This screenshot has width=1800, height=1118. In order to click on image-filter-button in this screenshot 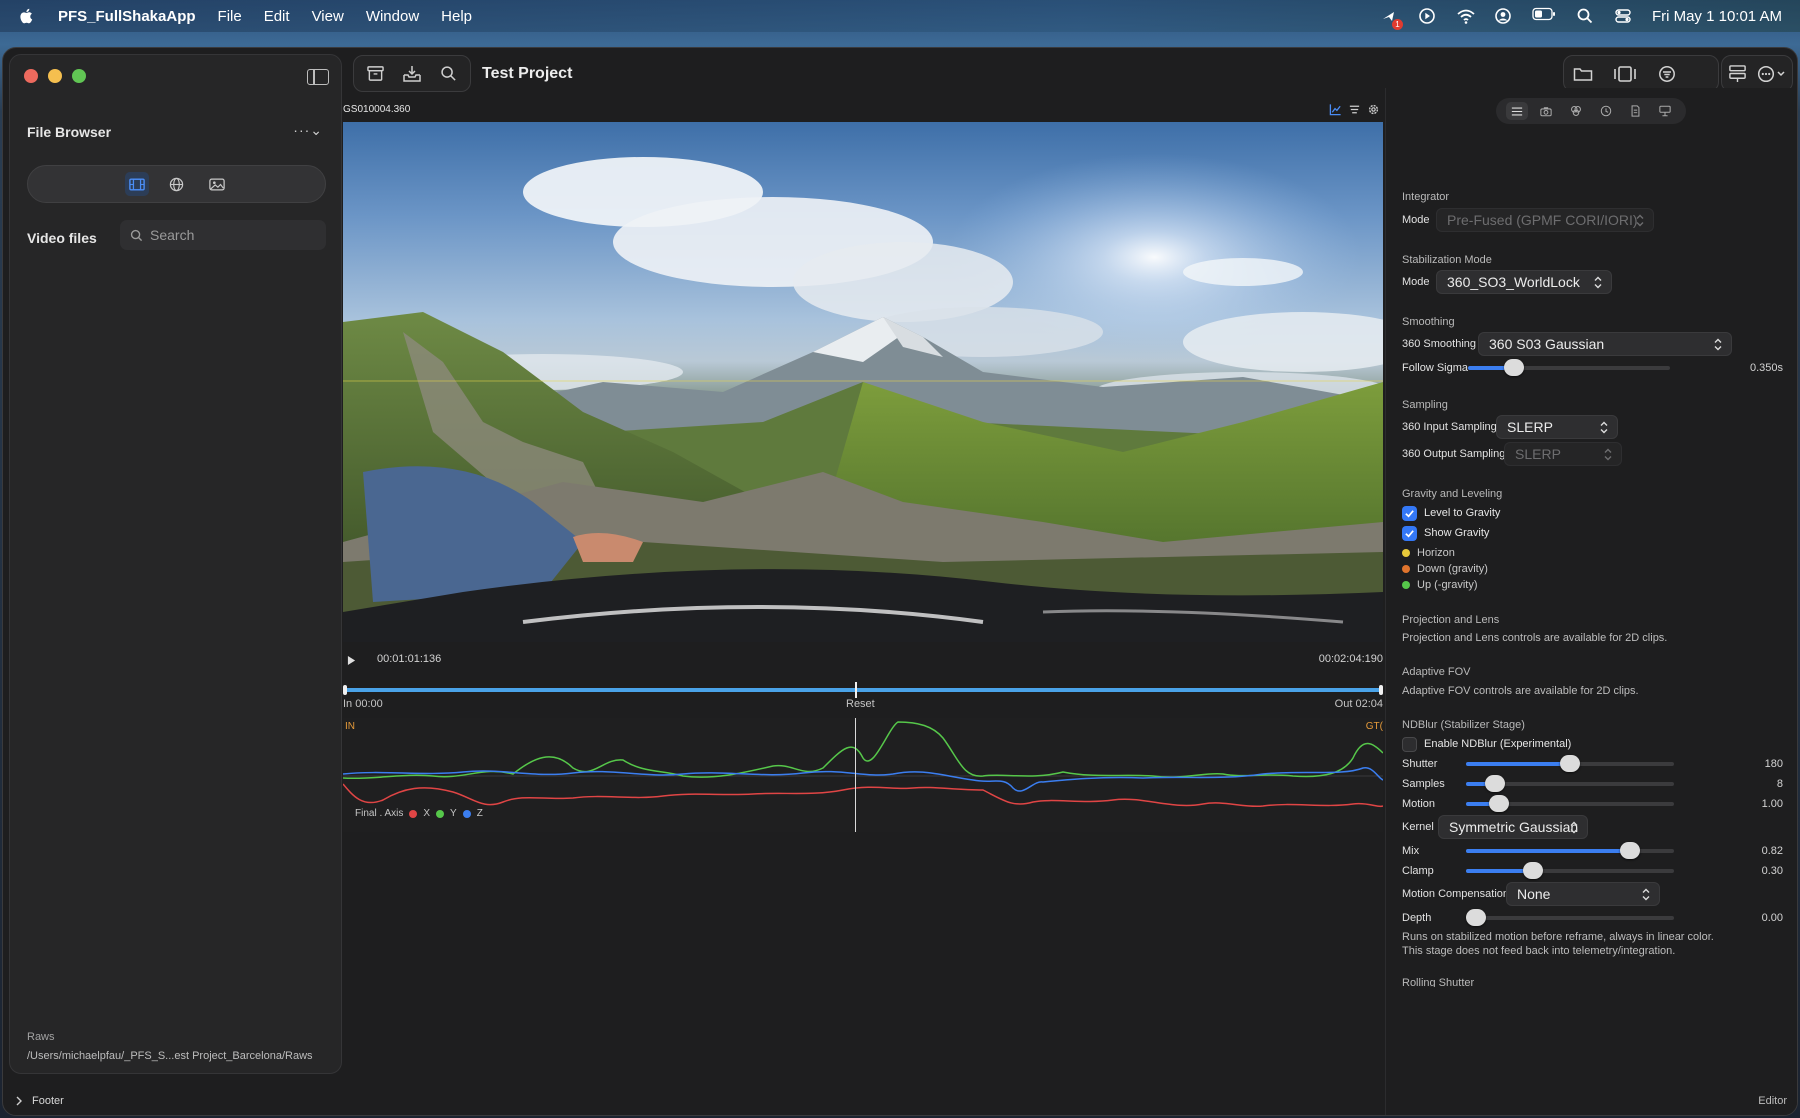, I will do `click(217, 184)`.